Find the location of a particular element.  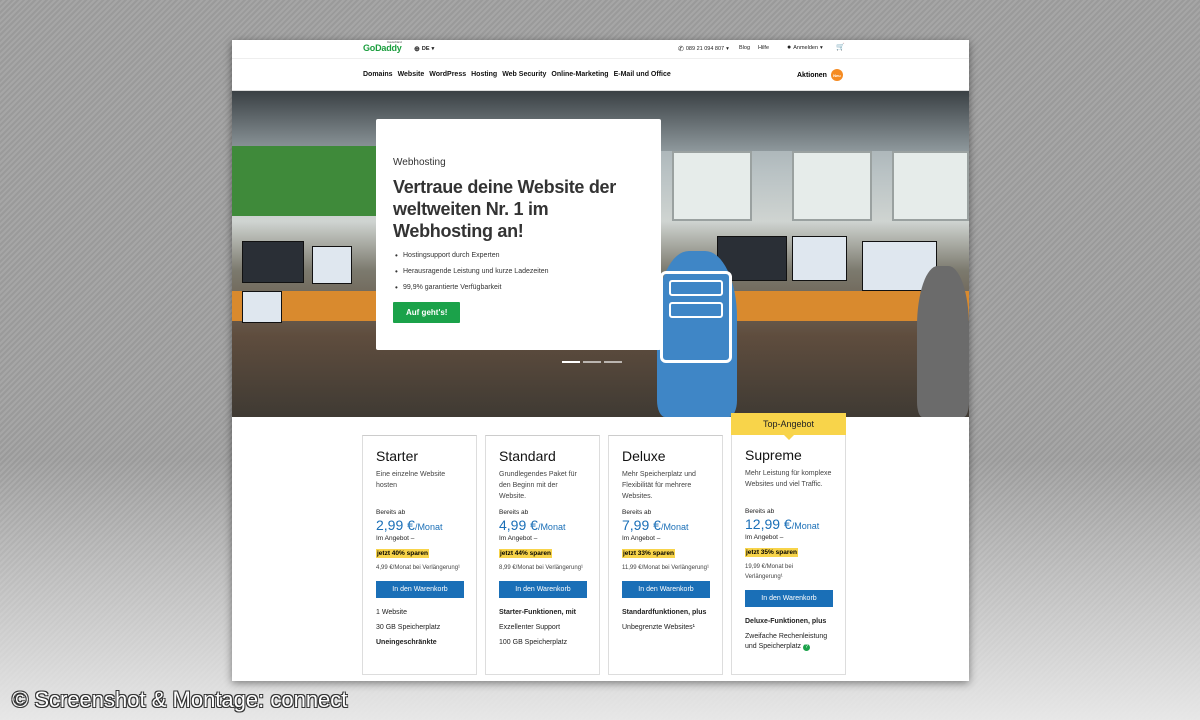

globe-icon: ⊕ is located at coordinates (417, 49).